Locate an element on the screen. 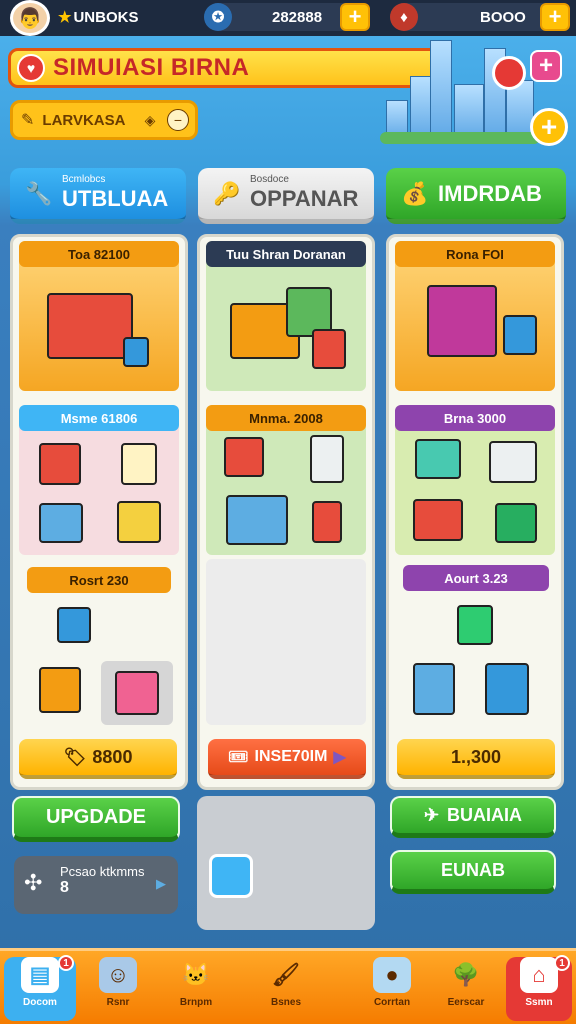 This screenshot has width=576, height=1024. crate-green-icon is located at coordinates (475, 625).